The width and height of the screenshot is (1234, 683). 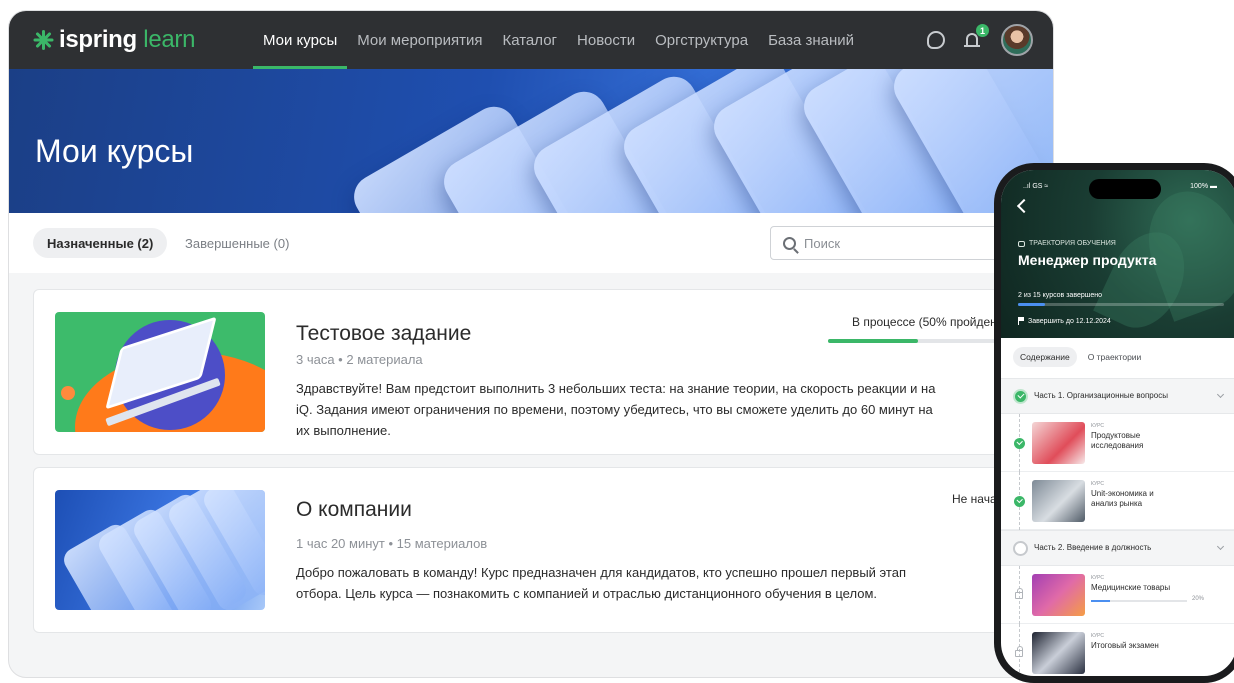 What do you see at coordinates (237, 243) in the screenshot?
I see `tab-completed: Завершенные (0)` at bounding box center [237, 243].